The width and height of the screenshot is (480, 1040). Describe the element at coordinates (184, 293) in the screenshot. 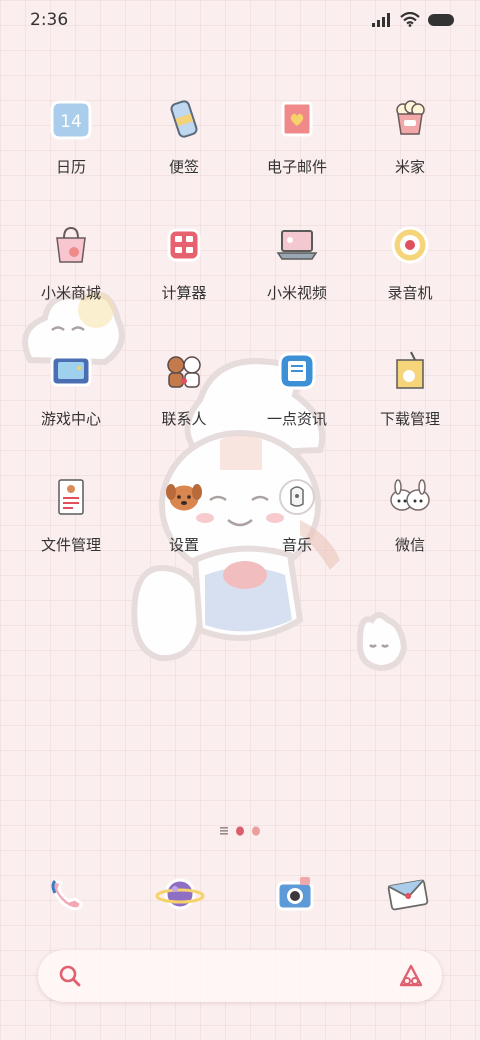

I see `app-label: 计算器` at that location.